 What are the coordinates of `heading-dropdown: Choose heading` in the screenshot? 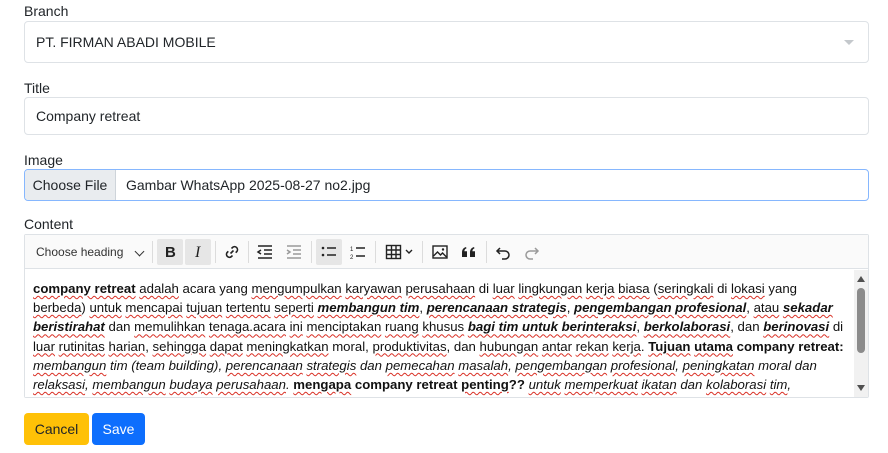 It's located at (90, 252).